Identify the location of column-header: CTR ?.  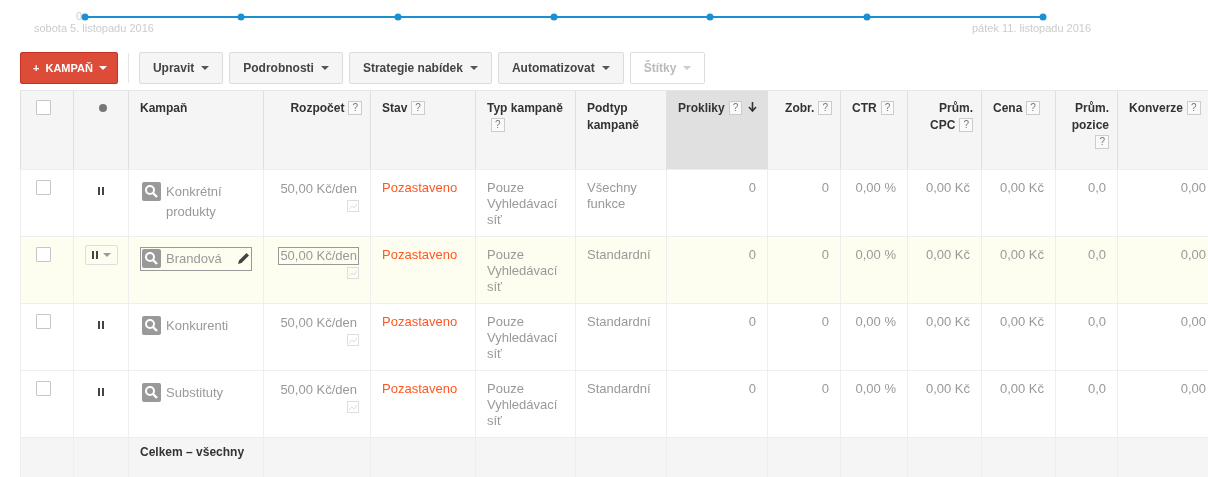
(873, 130).